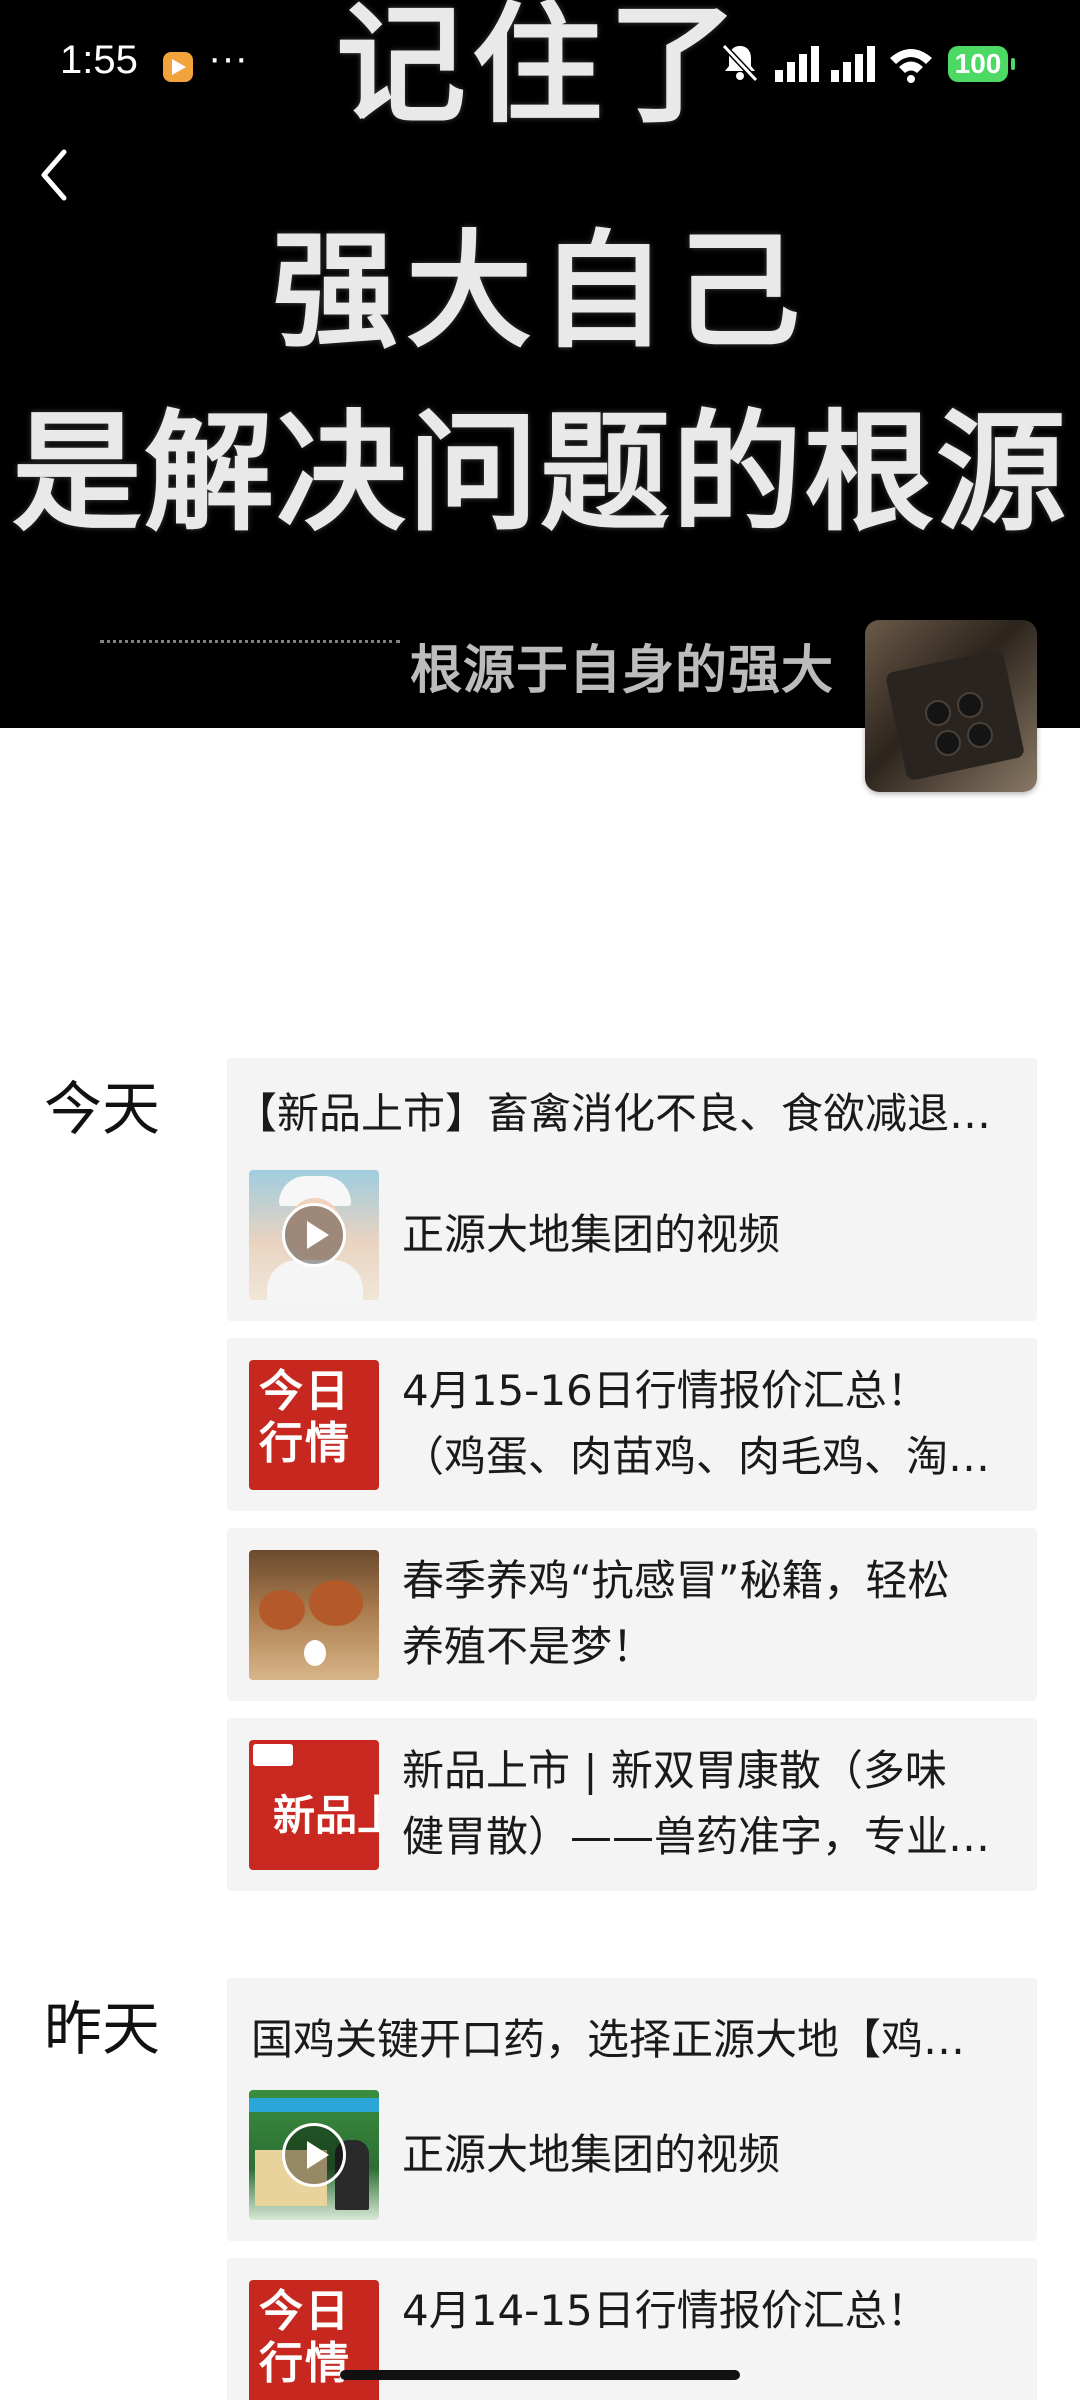 The height and width of the screenshot is (2400, 1080). What do you see at coordinates (676, 1580) in the screenshot?
I see `item-text-line1: 春季养鸡“抗感冒”秘籍，轻松` at bounding box center [676, 1580].